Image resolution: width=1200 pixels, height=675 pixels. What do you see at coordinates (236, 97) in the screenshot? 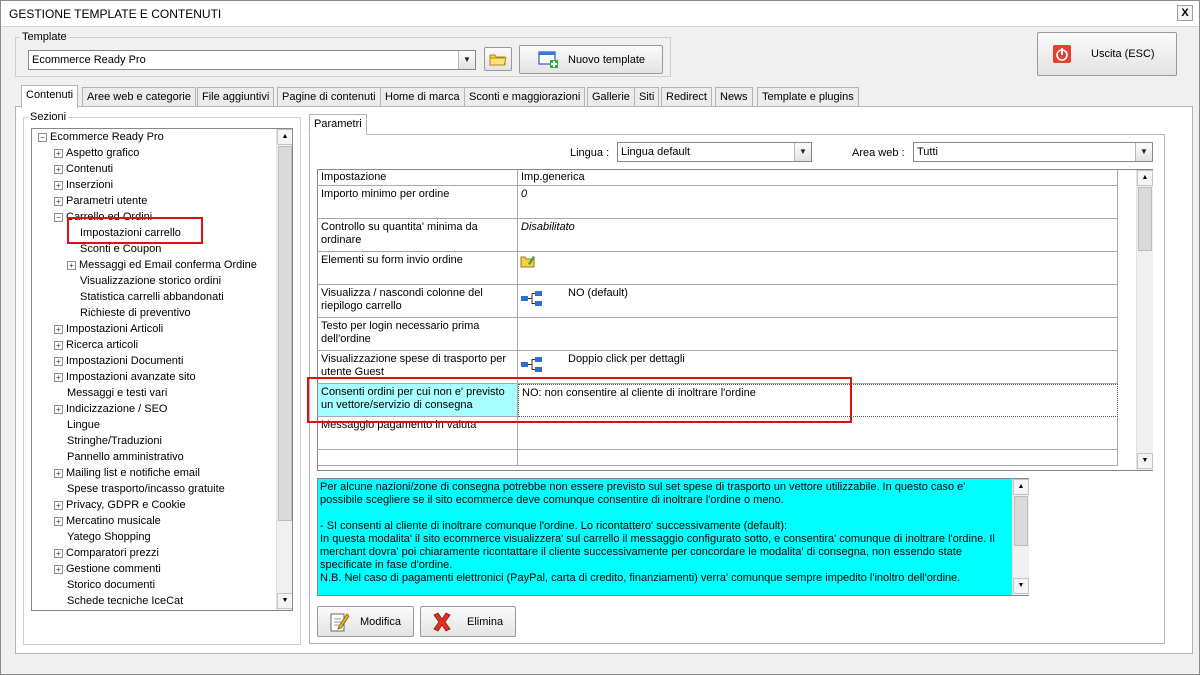
I see `tab-file-aggiuntivi: File aggiuntivi` at bounding box center [236, 97].